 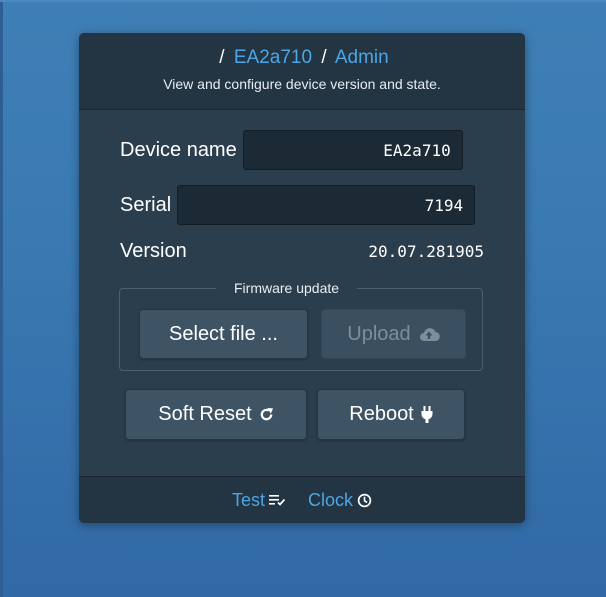 What do you see at coordinates (364, 500) in the screenshot?
I see `clock-icon` at bounding box center [364, 500].